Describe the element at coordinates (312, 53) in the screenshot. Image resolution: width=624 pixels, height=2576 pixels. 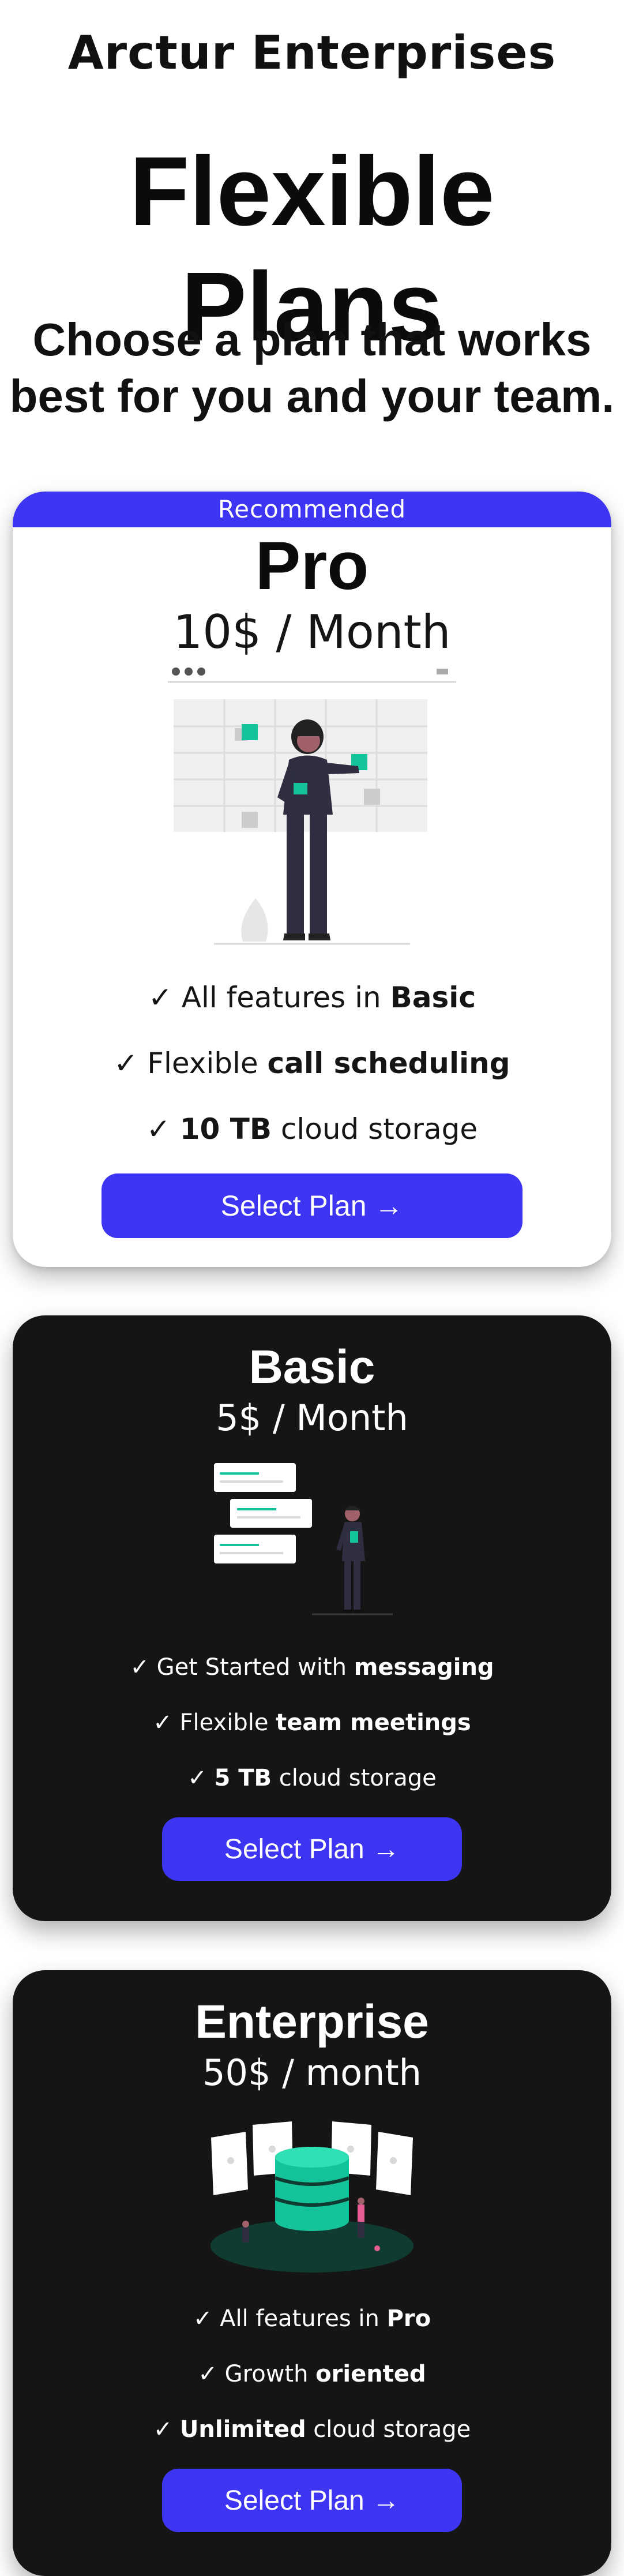
I see `company-name: Arctur Enterprises` at that location.